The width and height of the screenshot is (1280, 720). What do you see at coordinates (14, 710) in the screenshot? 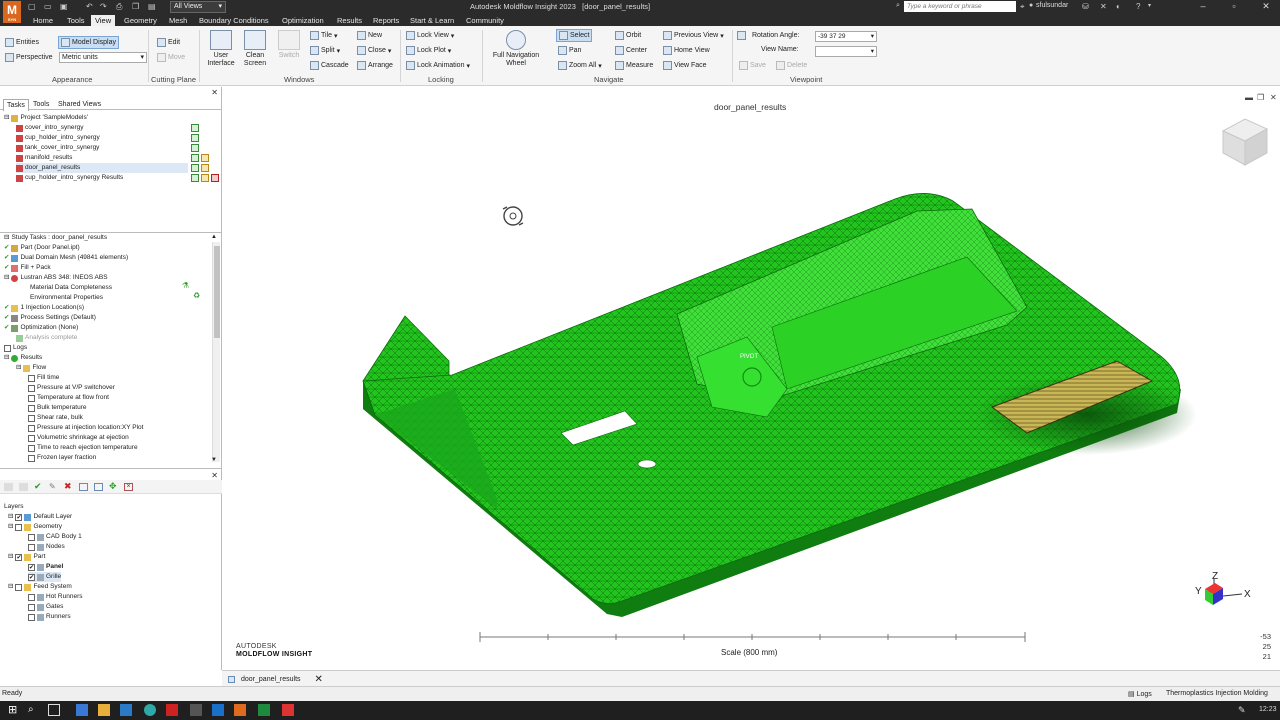
I see `windows-start-icon: ⊞` at bounding box center [14, 710].